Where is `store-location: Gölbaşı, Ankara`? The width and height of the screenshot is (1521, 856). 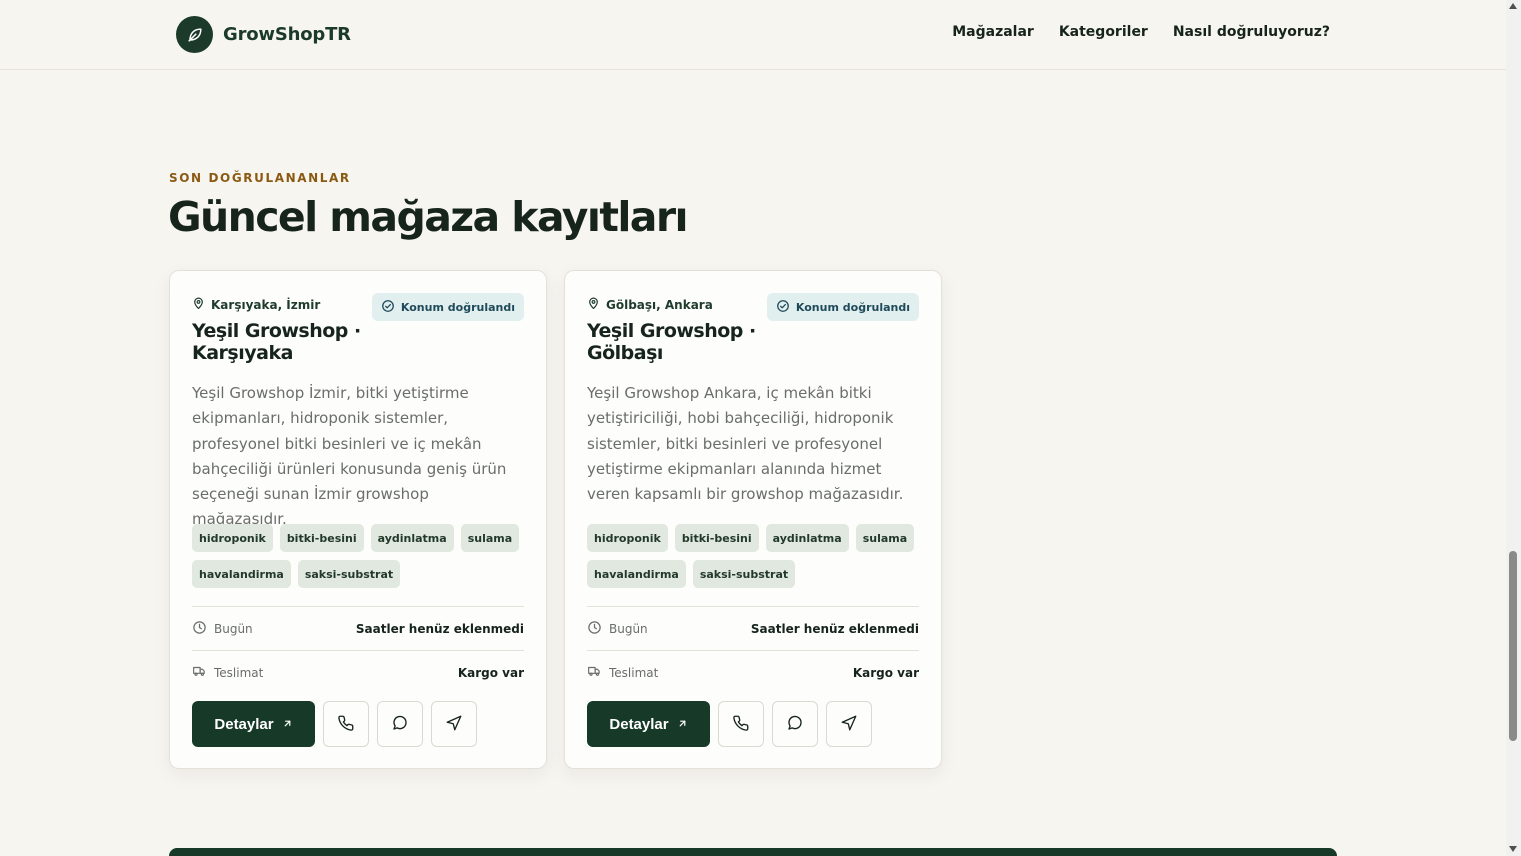
store-location: Gölbaşı, Ankara is located at coordinates (650, 304).